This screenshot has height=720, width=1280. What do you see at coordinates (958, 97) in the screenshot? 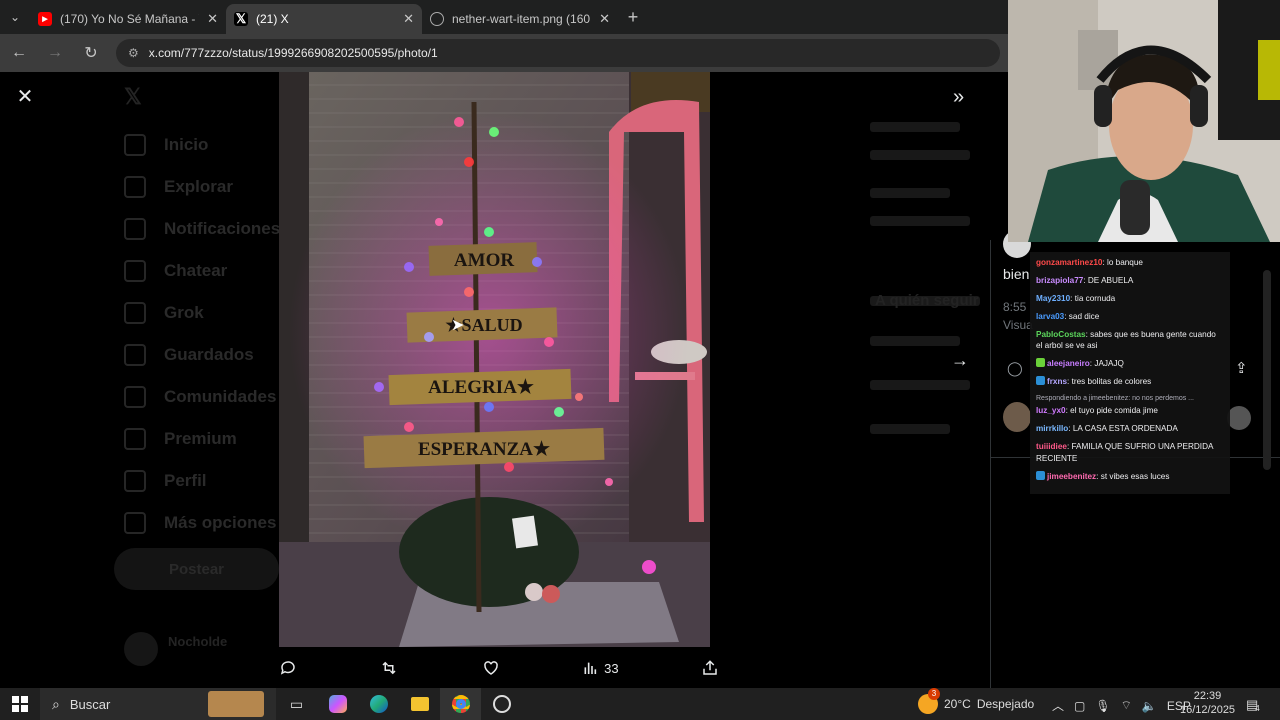
I see `expand-sidebar-icon: »` at bounding box center [958, 97].